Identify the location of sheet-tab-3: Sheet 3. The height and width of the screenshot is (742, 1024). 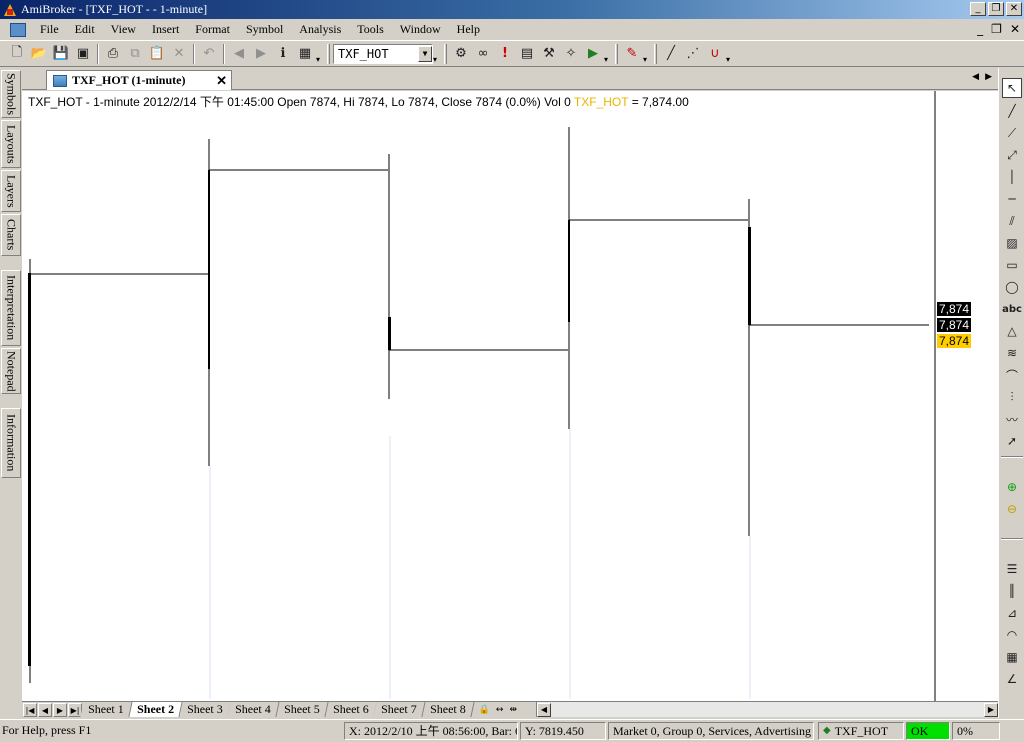
(205, 709).